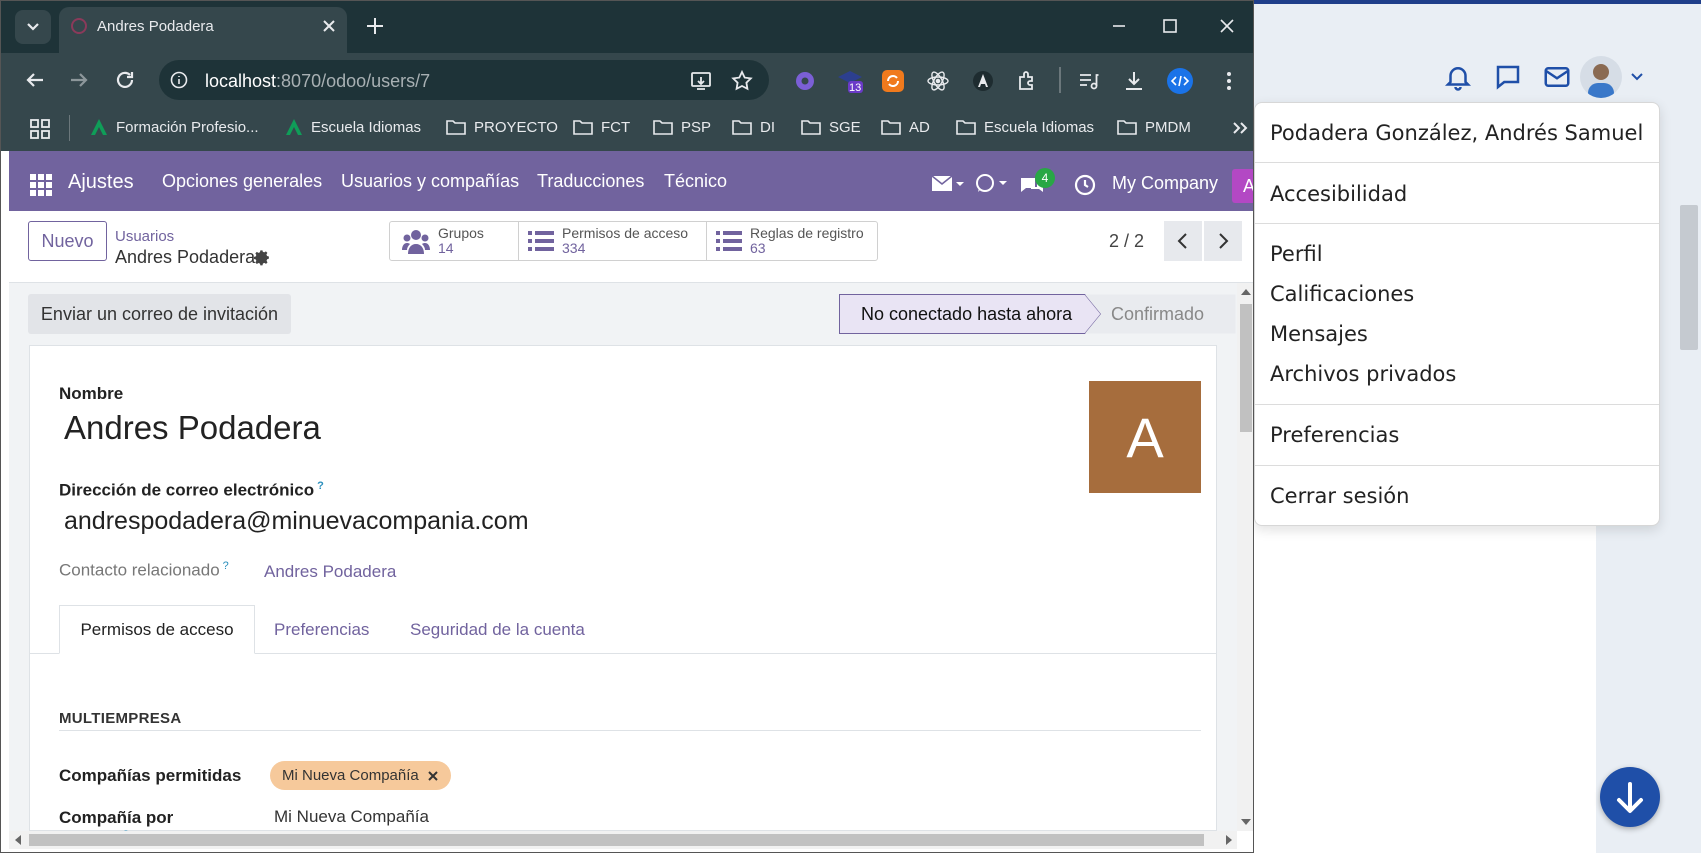 This screenshot has width=1701, height=853. Describe the element at coordinates (1338, 194) in the screenshot. I see `menu-item-accessibility: Accesibilidad` at that location.